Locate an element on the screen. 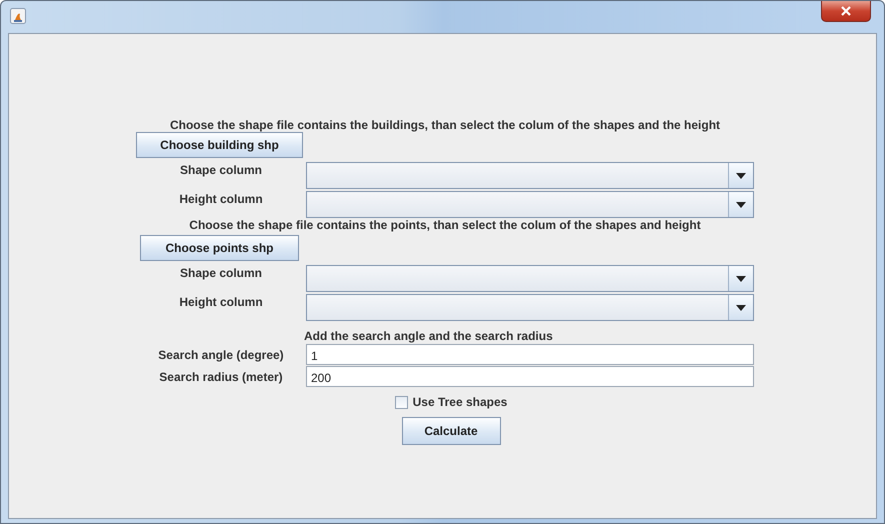 Image resolution: width=885 pixels, height=524 pixels. checkbox is located at coordinates (401, 402).